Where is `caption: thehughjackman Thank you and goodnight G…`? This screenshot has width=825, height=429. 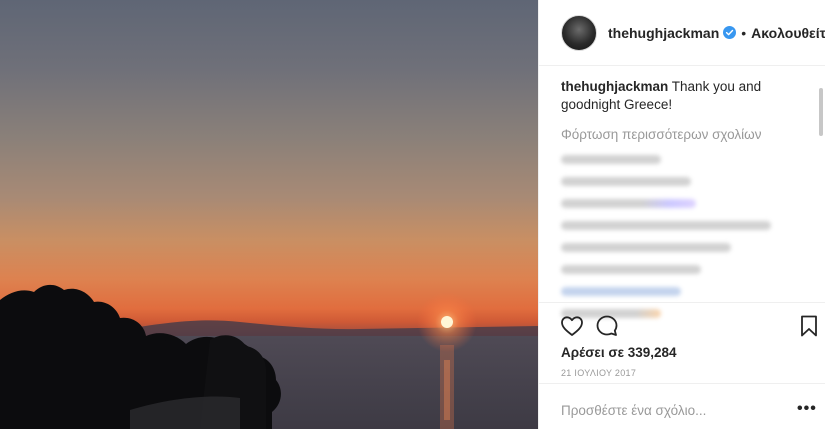 caption: thehughjackman Thank you and goodnight G… is located at coordinates (683, 96).